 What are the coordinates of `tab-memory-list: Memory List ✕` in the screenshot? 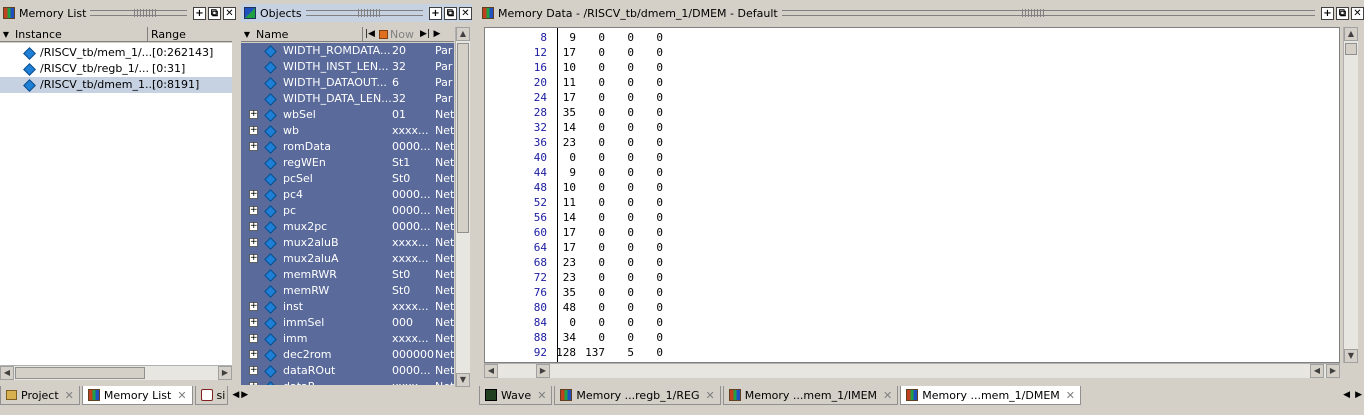 It's located at (137, 395).